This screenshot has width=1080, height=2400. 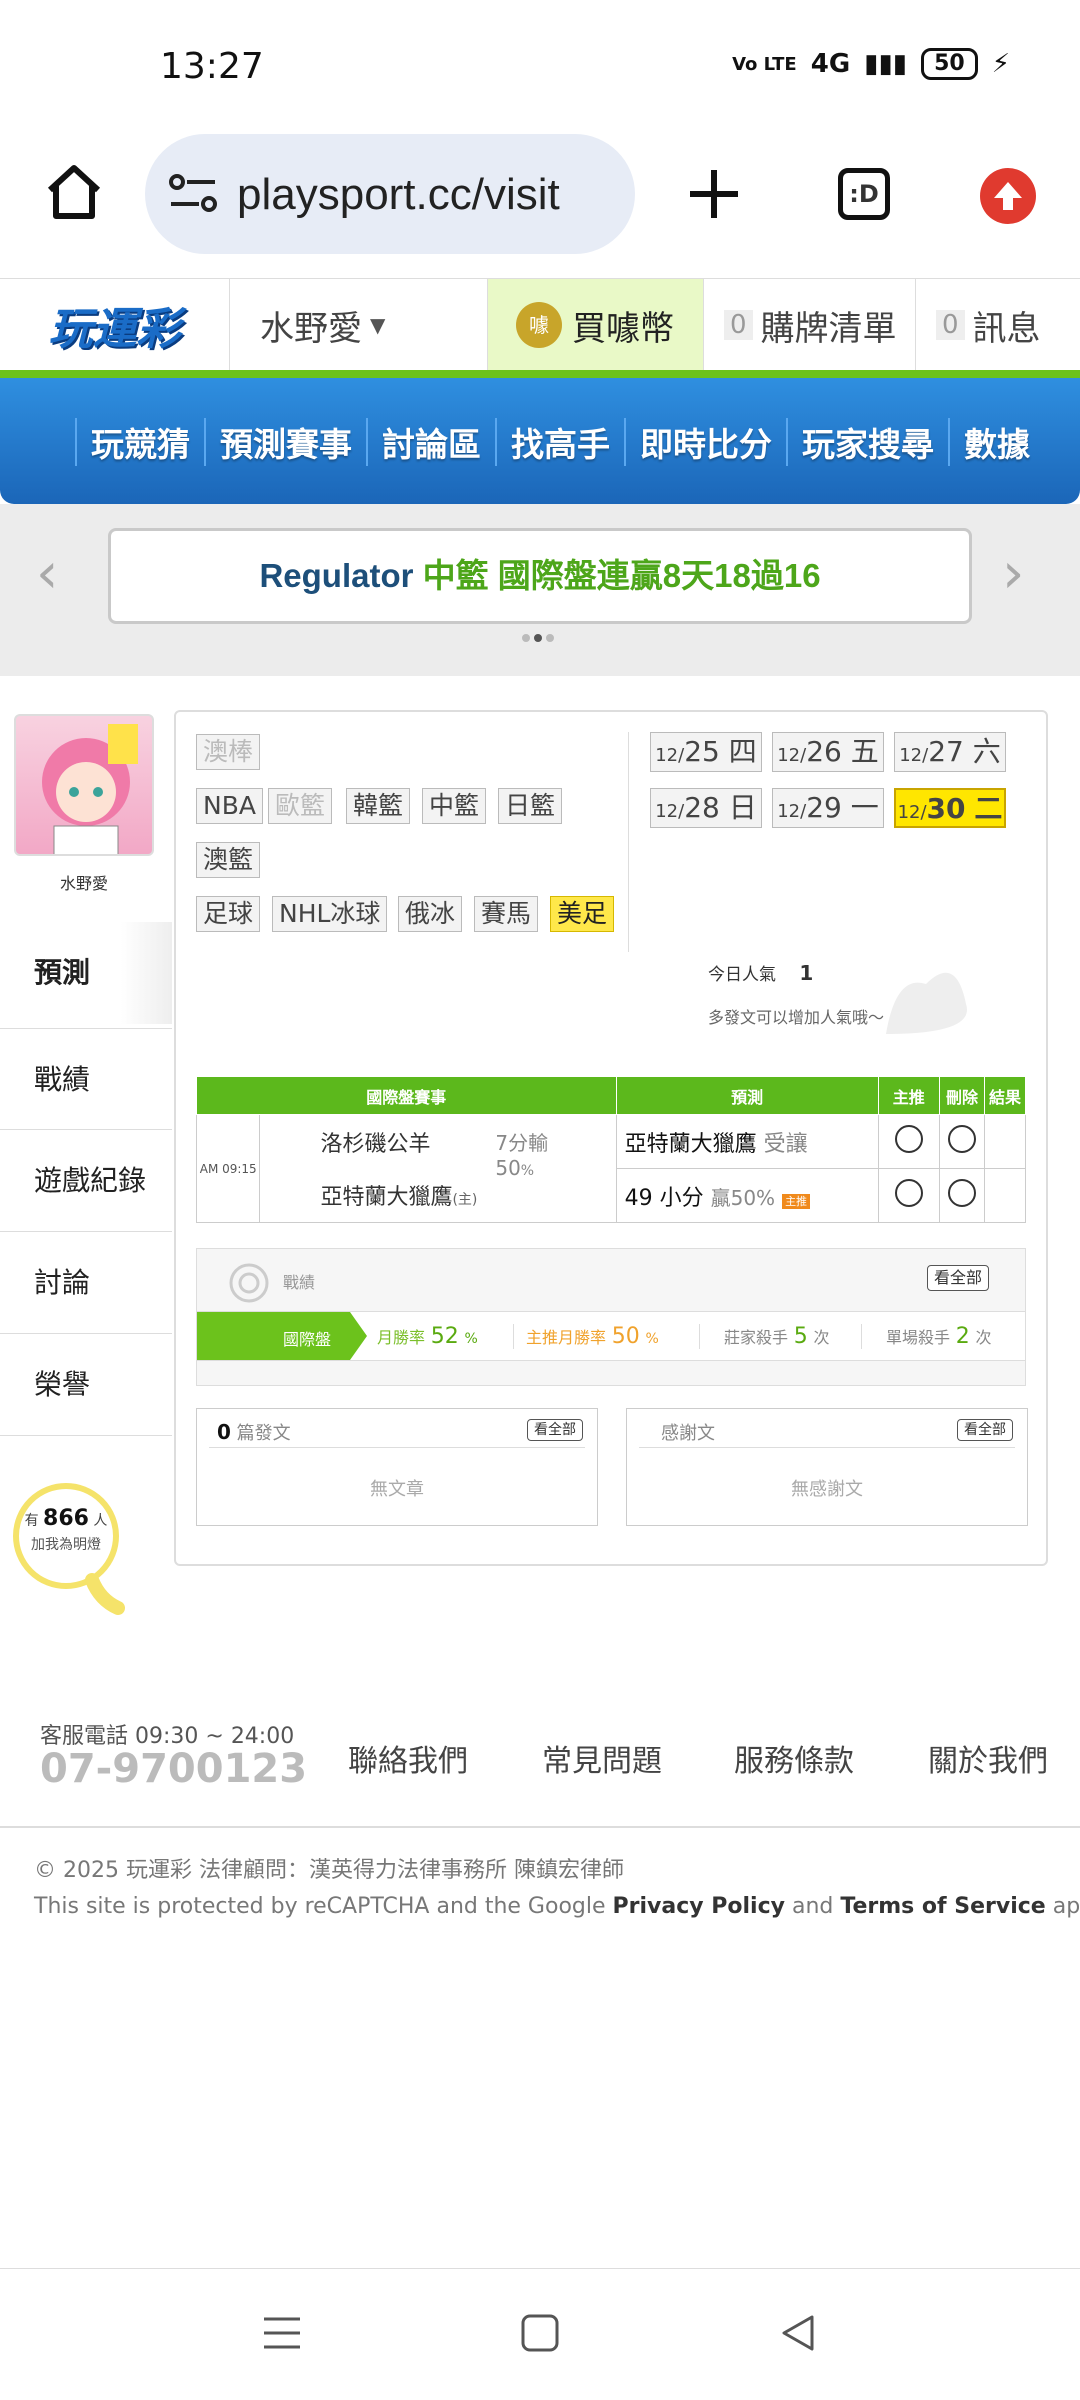 What do you see at coordinates (282, 1336) in the screenshot?
I see `record-tab-intl: 國際盤` at bounding box center [282, 1336].